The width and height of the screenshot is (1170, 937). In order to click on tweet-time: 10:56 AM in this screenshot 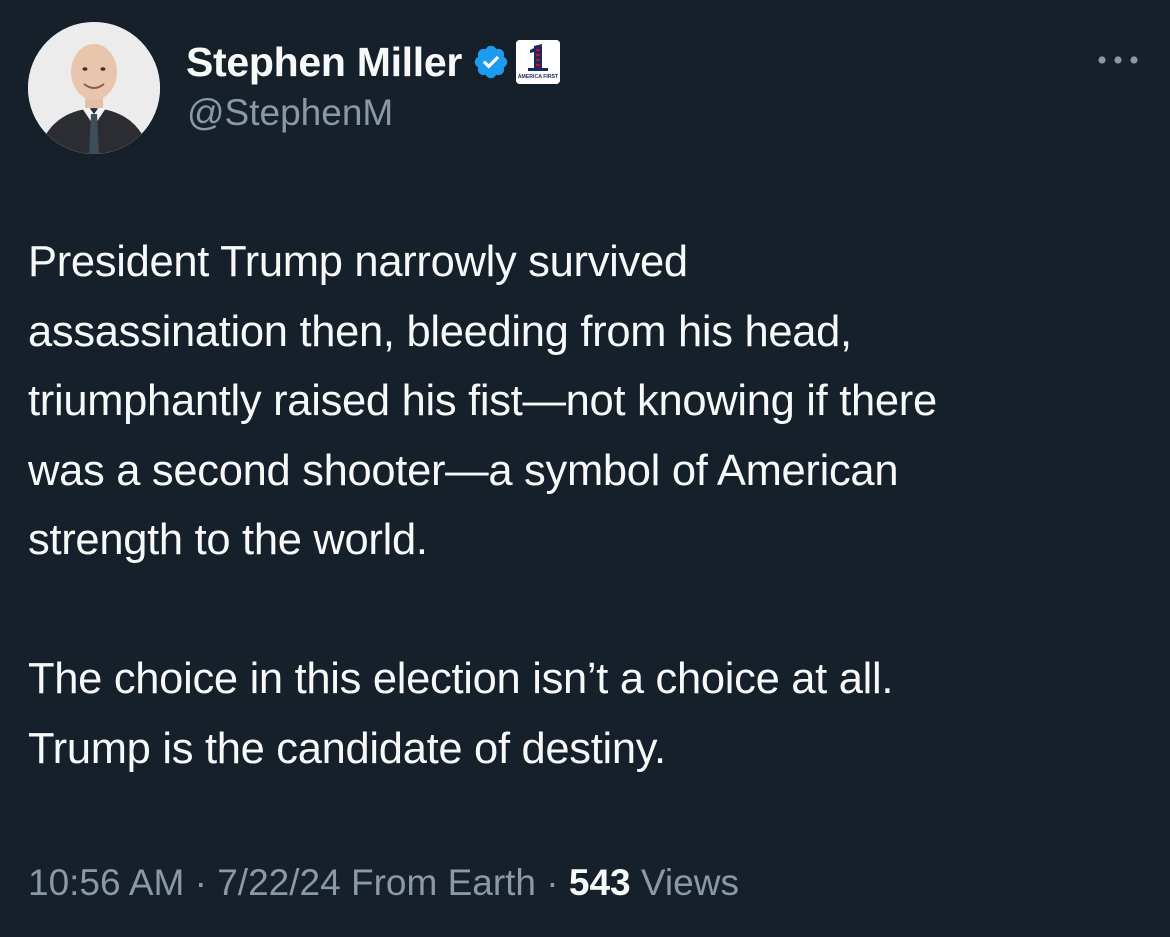, I will do `click(106, 882)`.